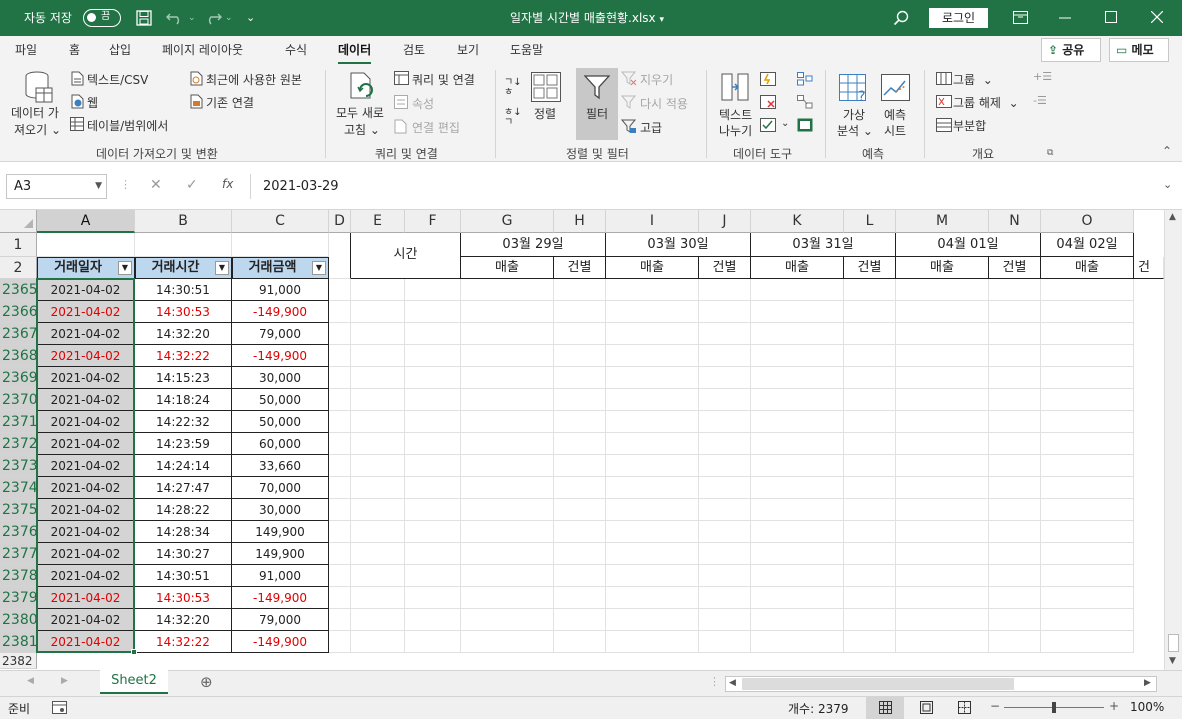  Describe the element at coordinates (995, 706) in the screenshot. I see `zoom-out-icon: −` at that location.